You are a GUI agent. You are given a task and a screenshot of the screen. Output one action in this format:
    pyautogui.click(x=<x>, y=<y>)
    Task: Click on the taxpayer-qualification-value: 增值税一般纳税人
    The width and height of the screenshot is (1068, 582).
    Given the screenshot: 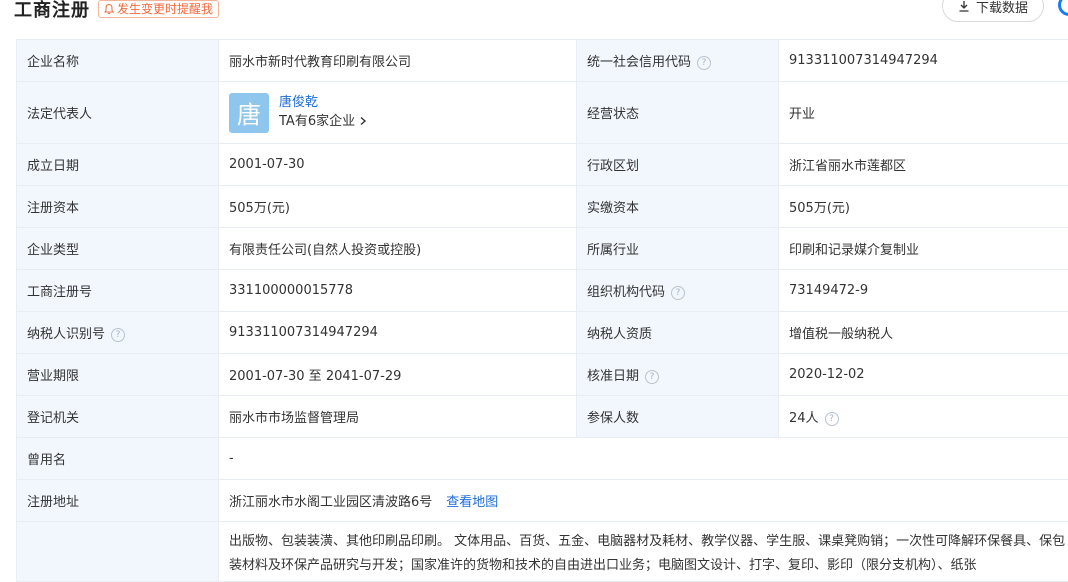 What is the action you would take?
    pyautogui.click(x=923, y=333)
    